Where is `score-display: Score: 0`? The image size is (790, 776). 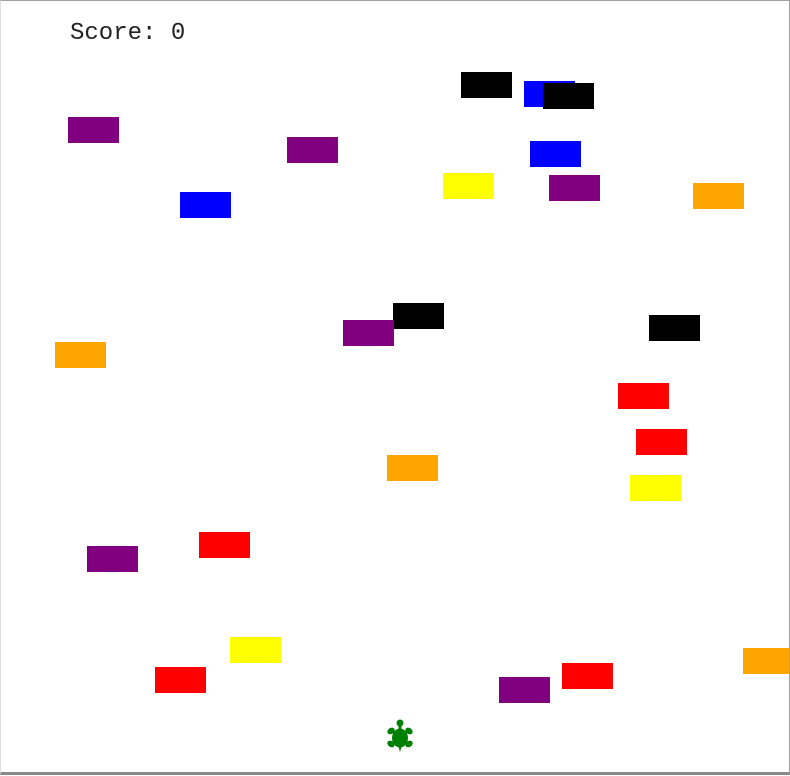
score-display: Score: 0 is located at coordinates (127, 33).